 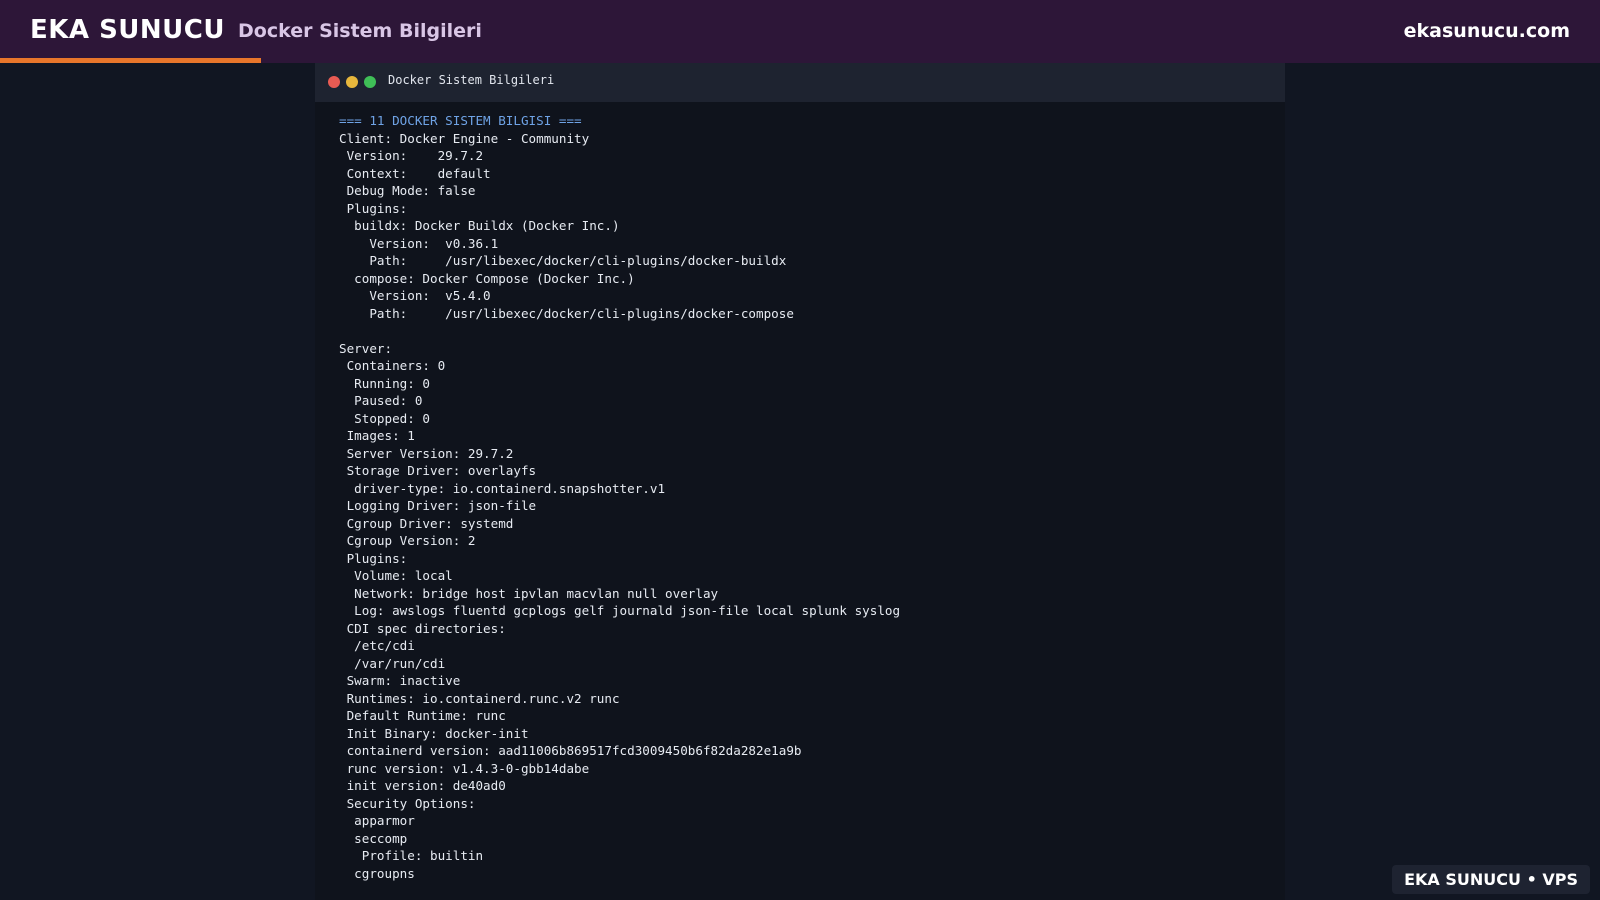 What do you see at coordinates (426, 453) in the screenshot?
I see `terminal-line: Server Version: 29.7.2` at bounding box center [426, 453].